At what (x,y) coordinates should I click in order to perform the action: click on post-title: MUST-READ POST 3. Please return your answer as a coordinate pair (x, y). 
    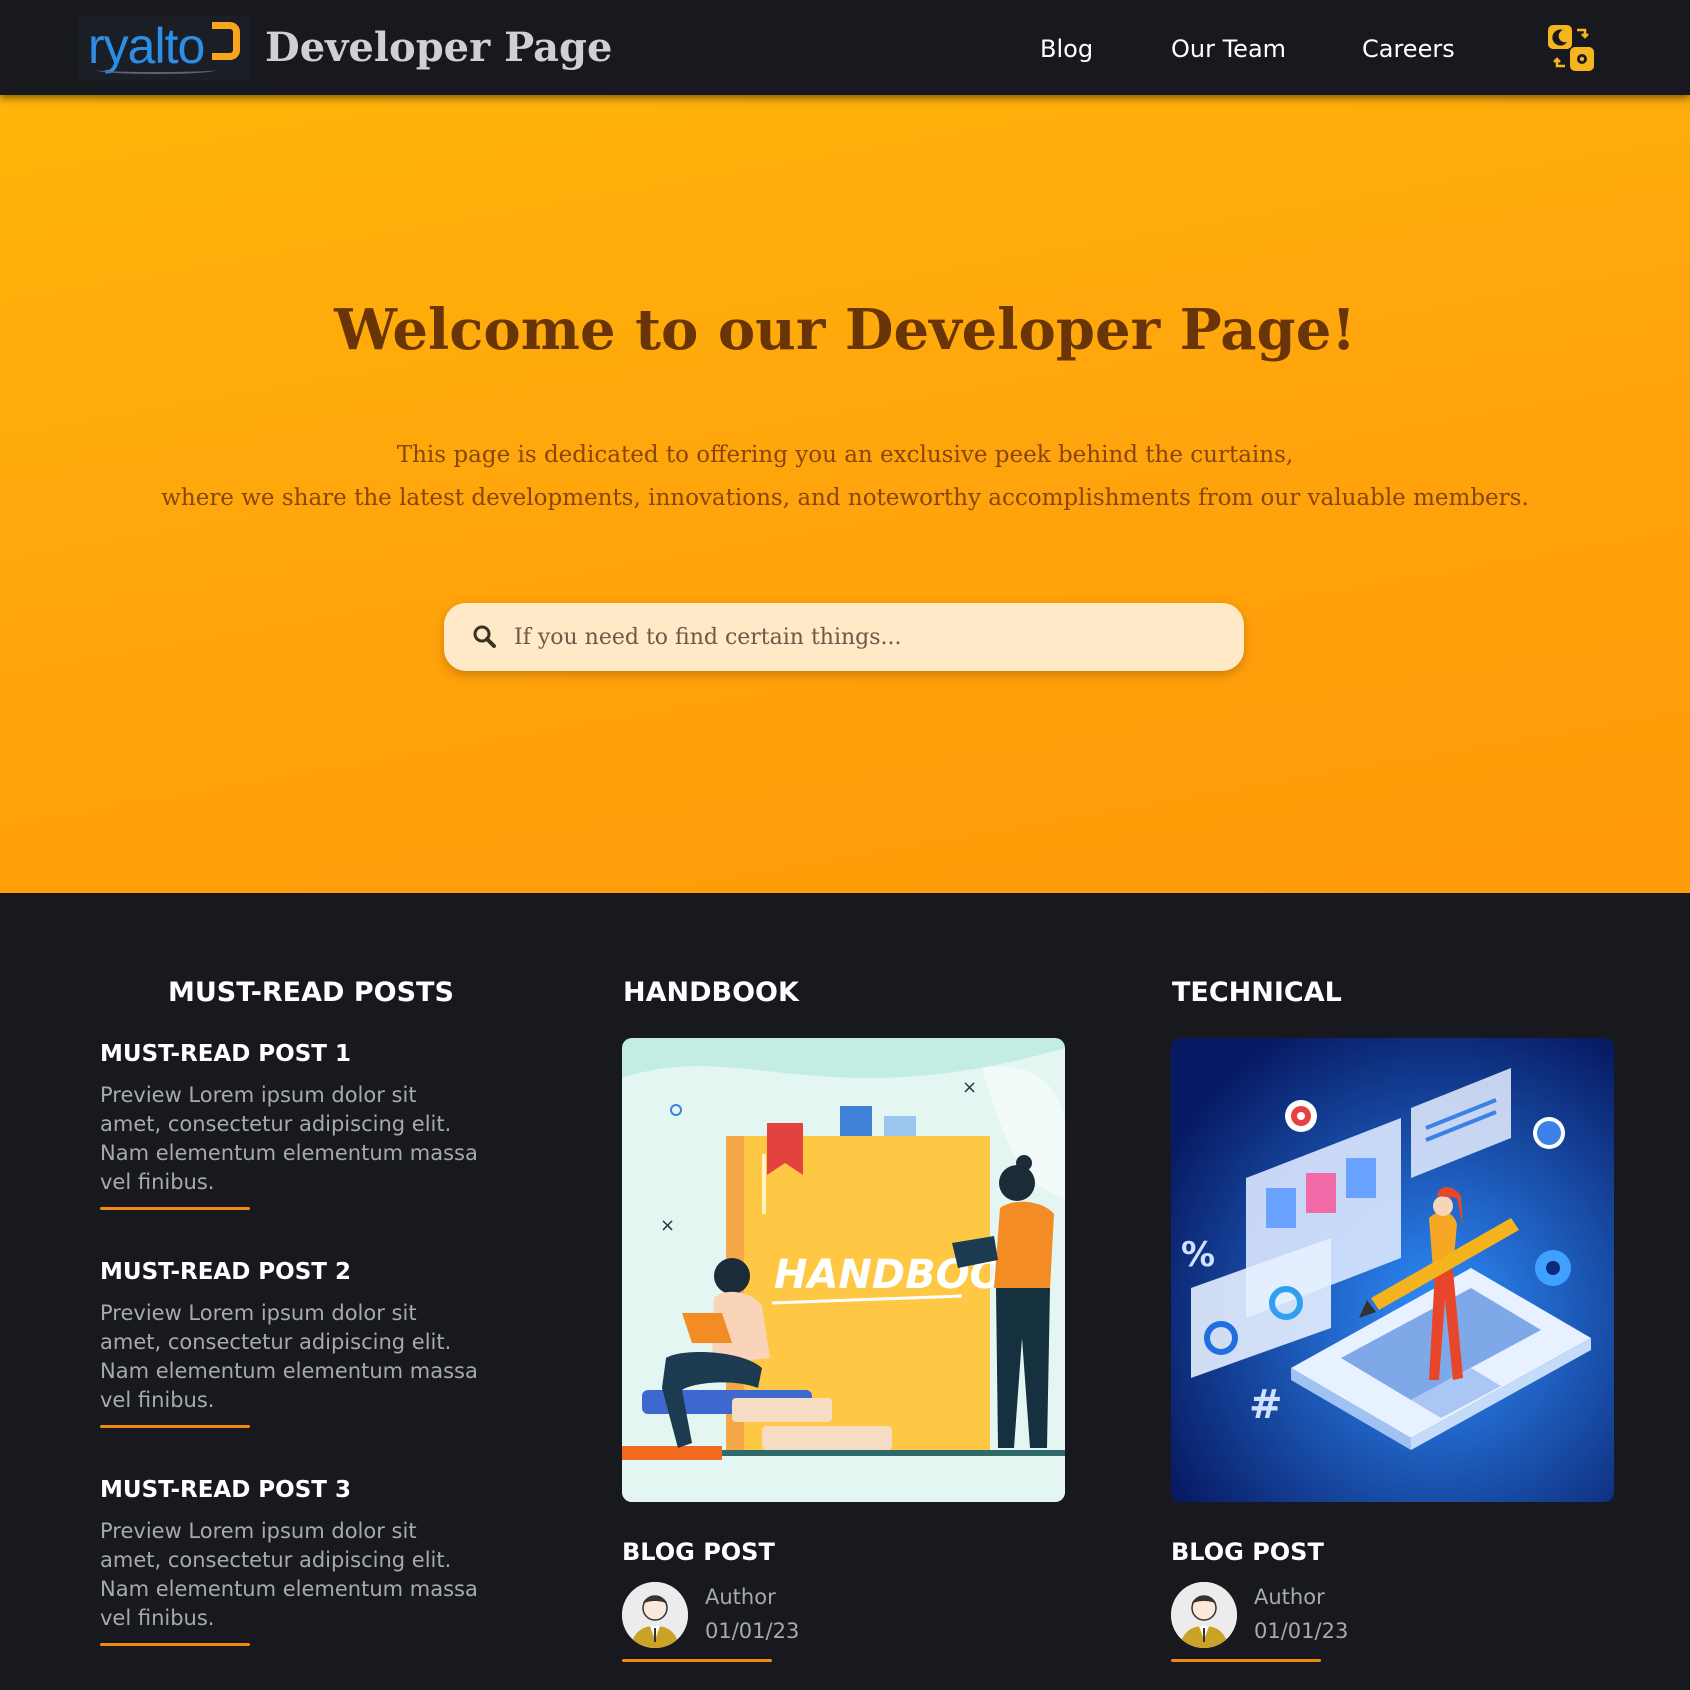
    Looking at the image, I should click on (300, 1490).